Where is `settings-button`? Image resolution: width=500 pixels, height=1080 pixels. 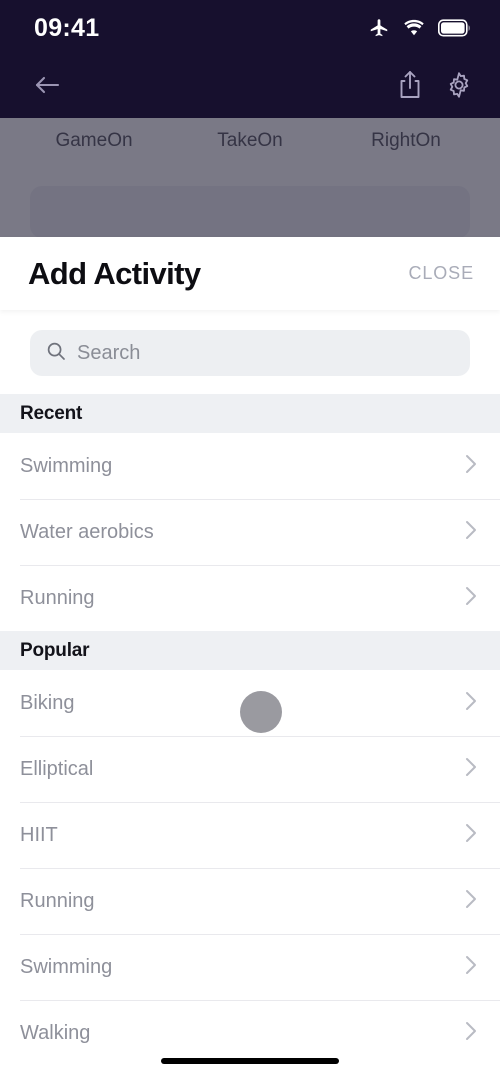
settings-button is located at coordinates (459, 87).